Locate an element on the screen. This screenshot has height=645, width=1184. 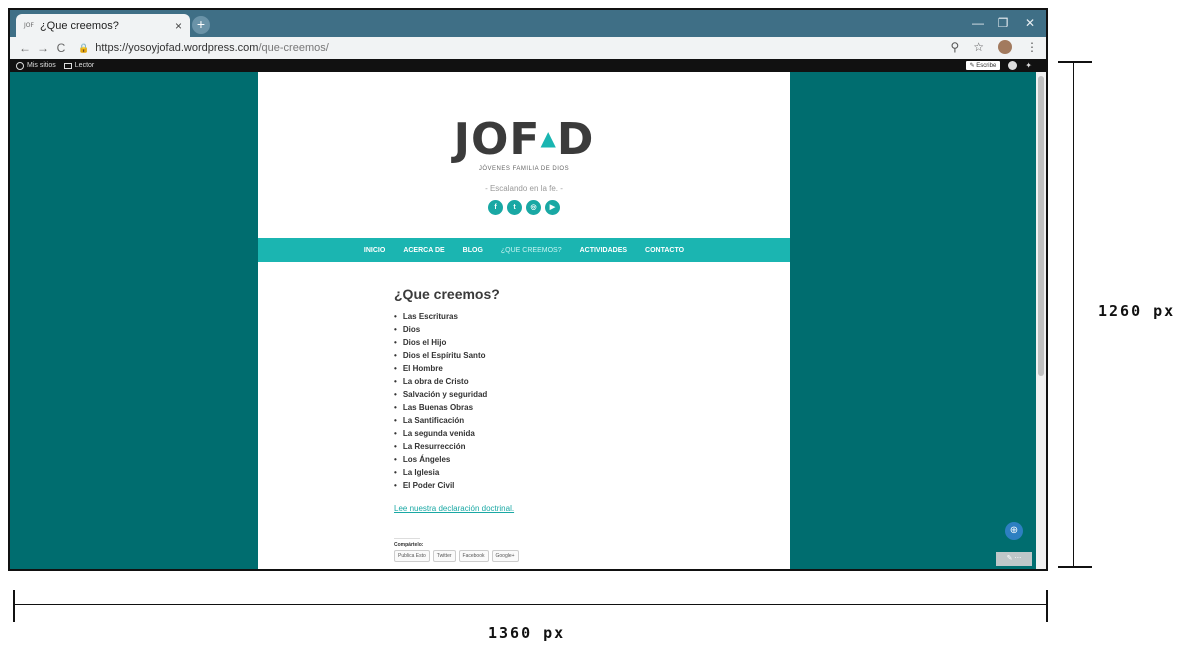
tab-bar: JOF ¿Que creemos? × + — ❐ ✕ is located at coordinates (528, 23).